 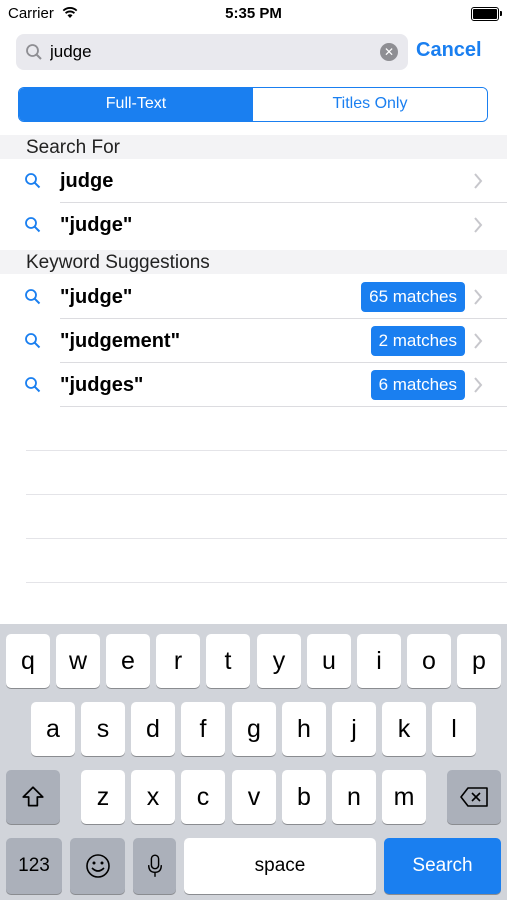 What do you see at coordinates (449, 50) in the screenshot?
I see `cancel-button: Cancel` at bounding box center [449, 50].